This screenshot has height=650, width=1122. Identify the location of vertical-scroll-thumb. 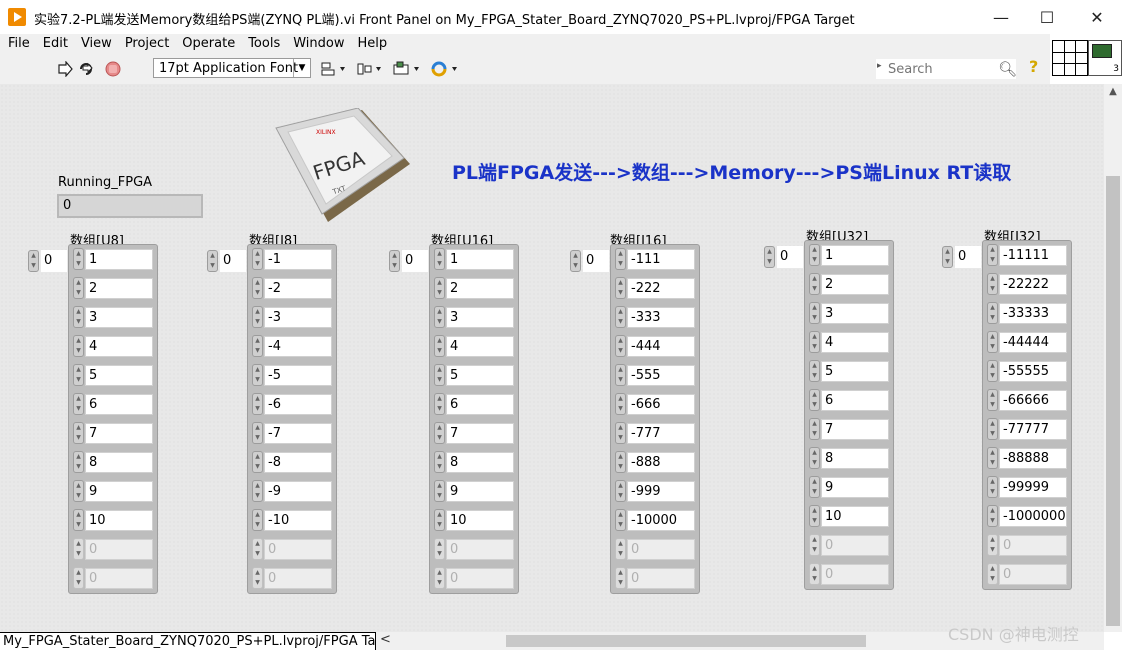
(1113, 401).